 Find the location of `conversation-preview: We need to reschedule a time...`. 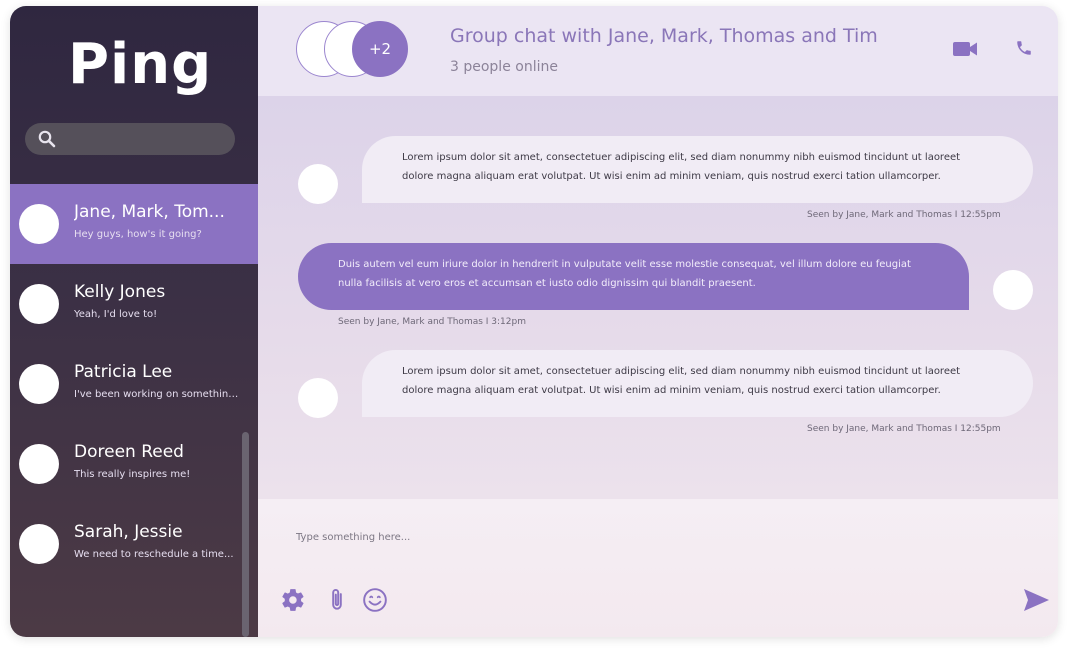

conversation-preview: We need to reschedule a time... is located at coordinates (154, 554).